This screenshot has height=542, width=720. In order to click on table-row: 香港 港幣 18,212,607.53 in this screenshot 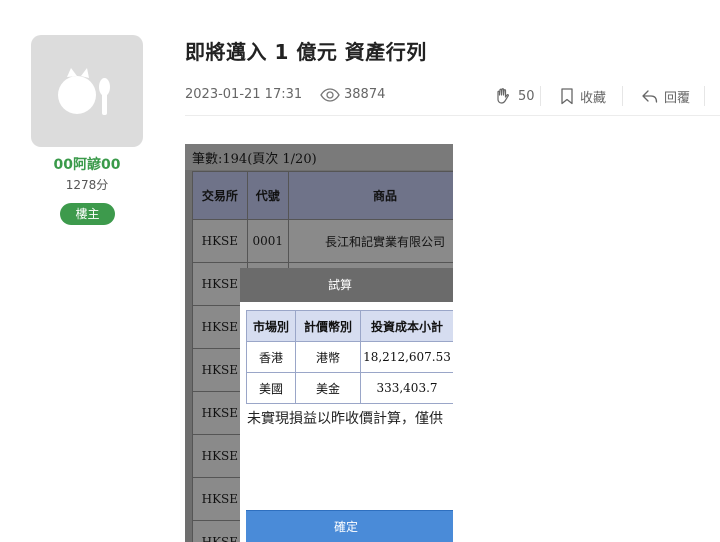, I will do `click(349, 357)`.